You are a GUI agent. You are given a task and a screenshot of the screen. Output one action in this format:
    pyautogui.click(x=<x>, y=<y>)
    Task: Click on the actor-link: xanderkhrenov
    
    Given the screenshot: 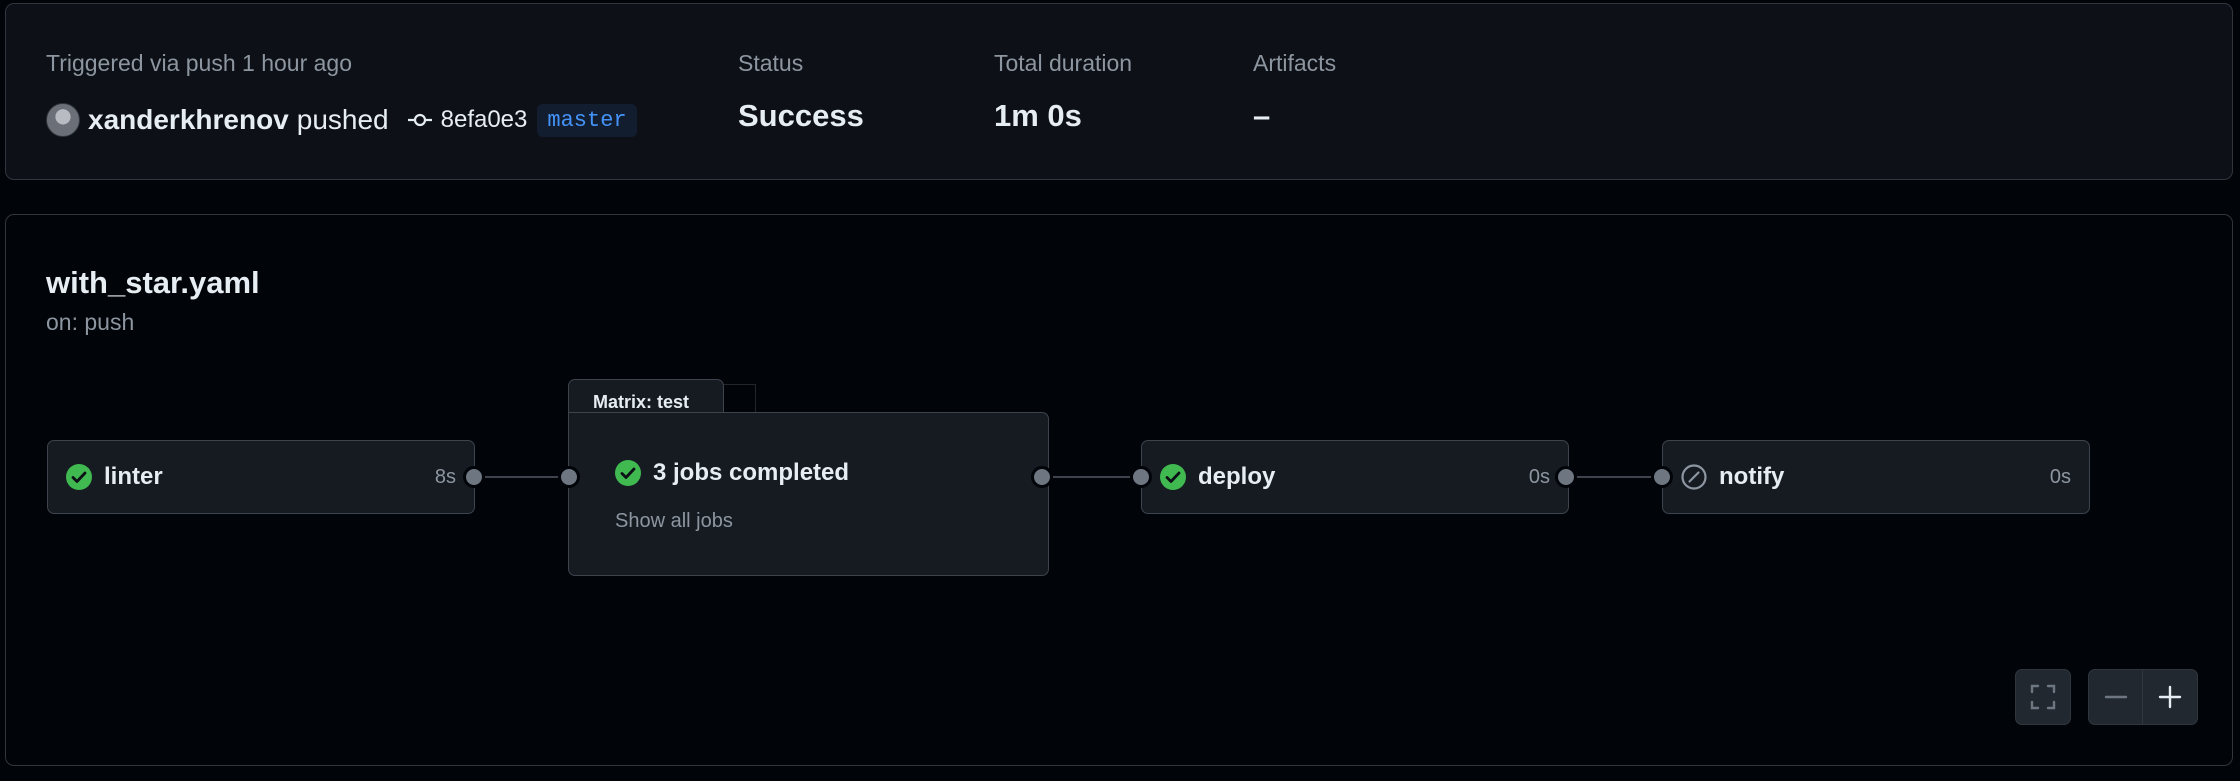 What is the action you would take?
    pyautogui.click(x=188, y=120)
    